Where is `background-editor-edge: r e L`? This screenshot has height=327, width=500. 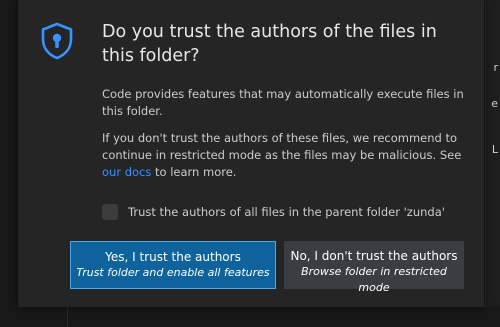 background-editor-edge: r e L is located at coordinates (492, 163).